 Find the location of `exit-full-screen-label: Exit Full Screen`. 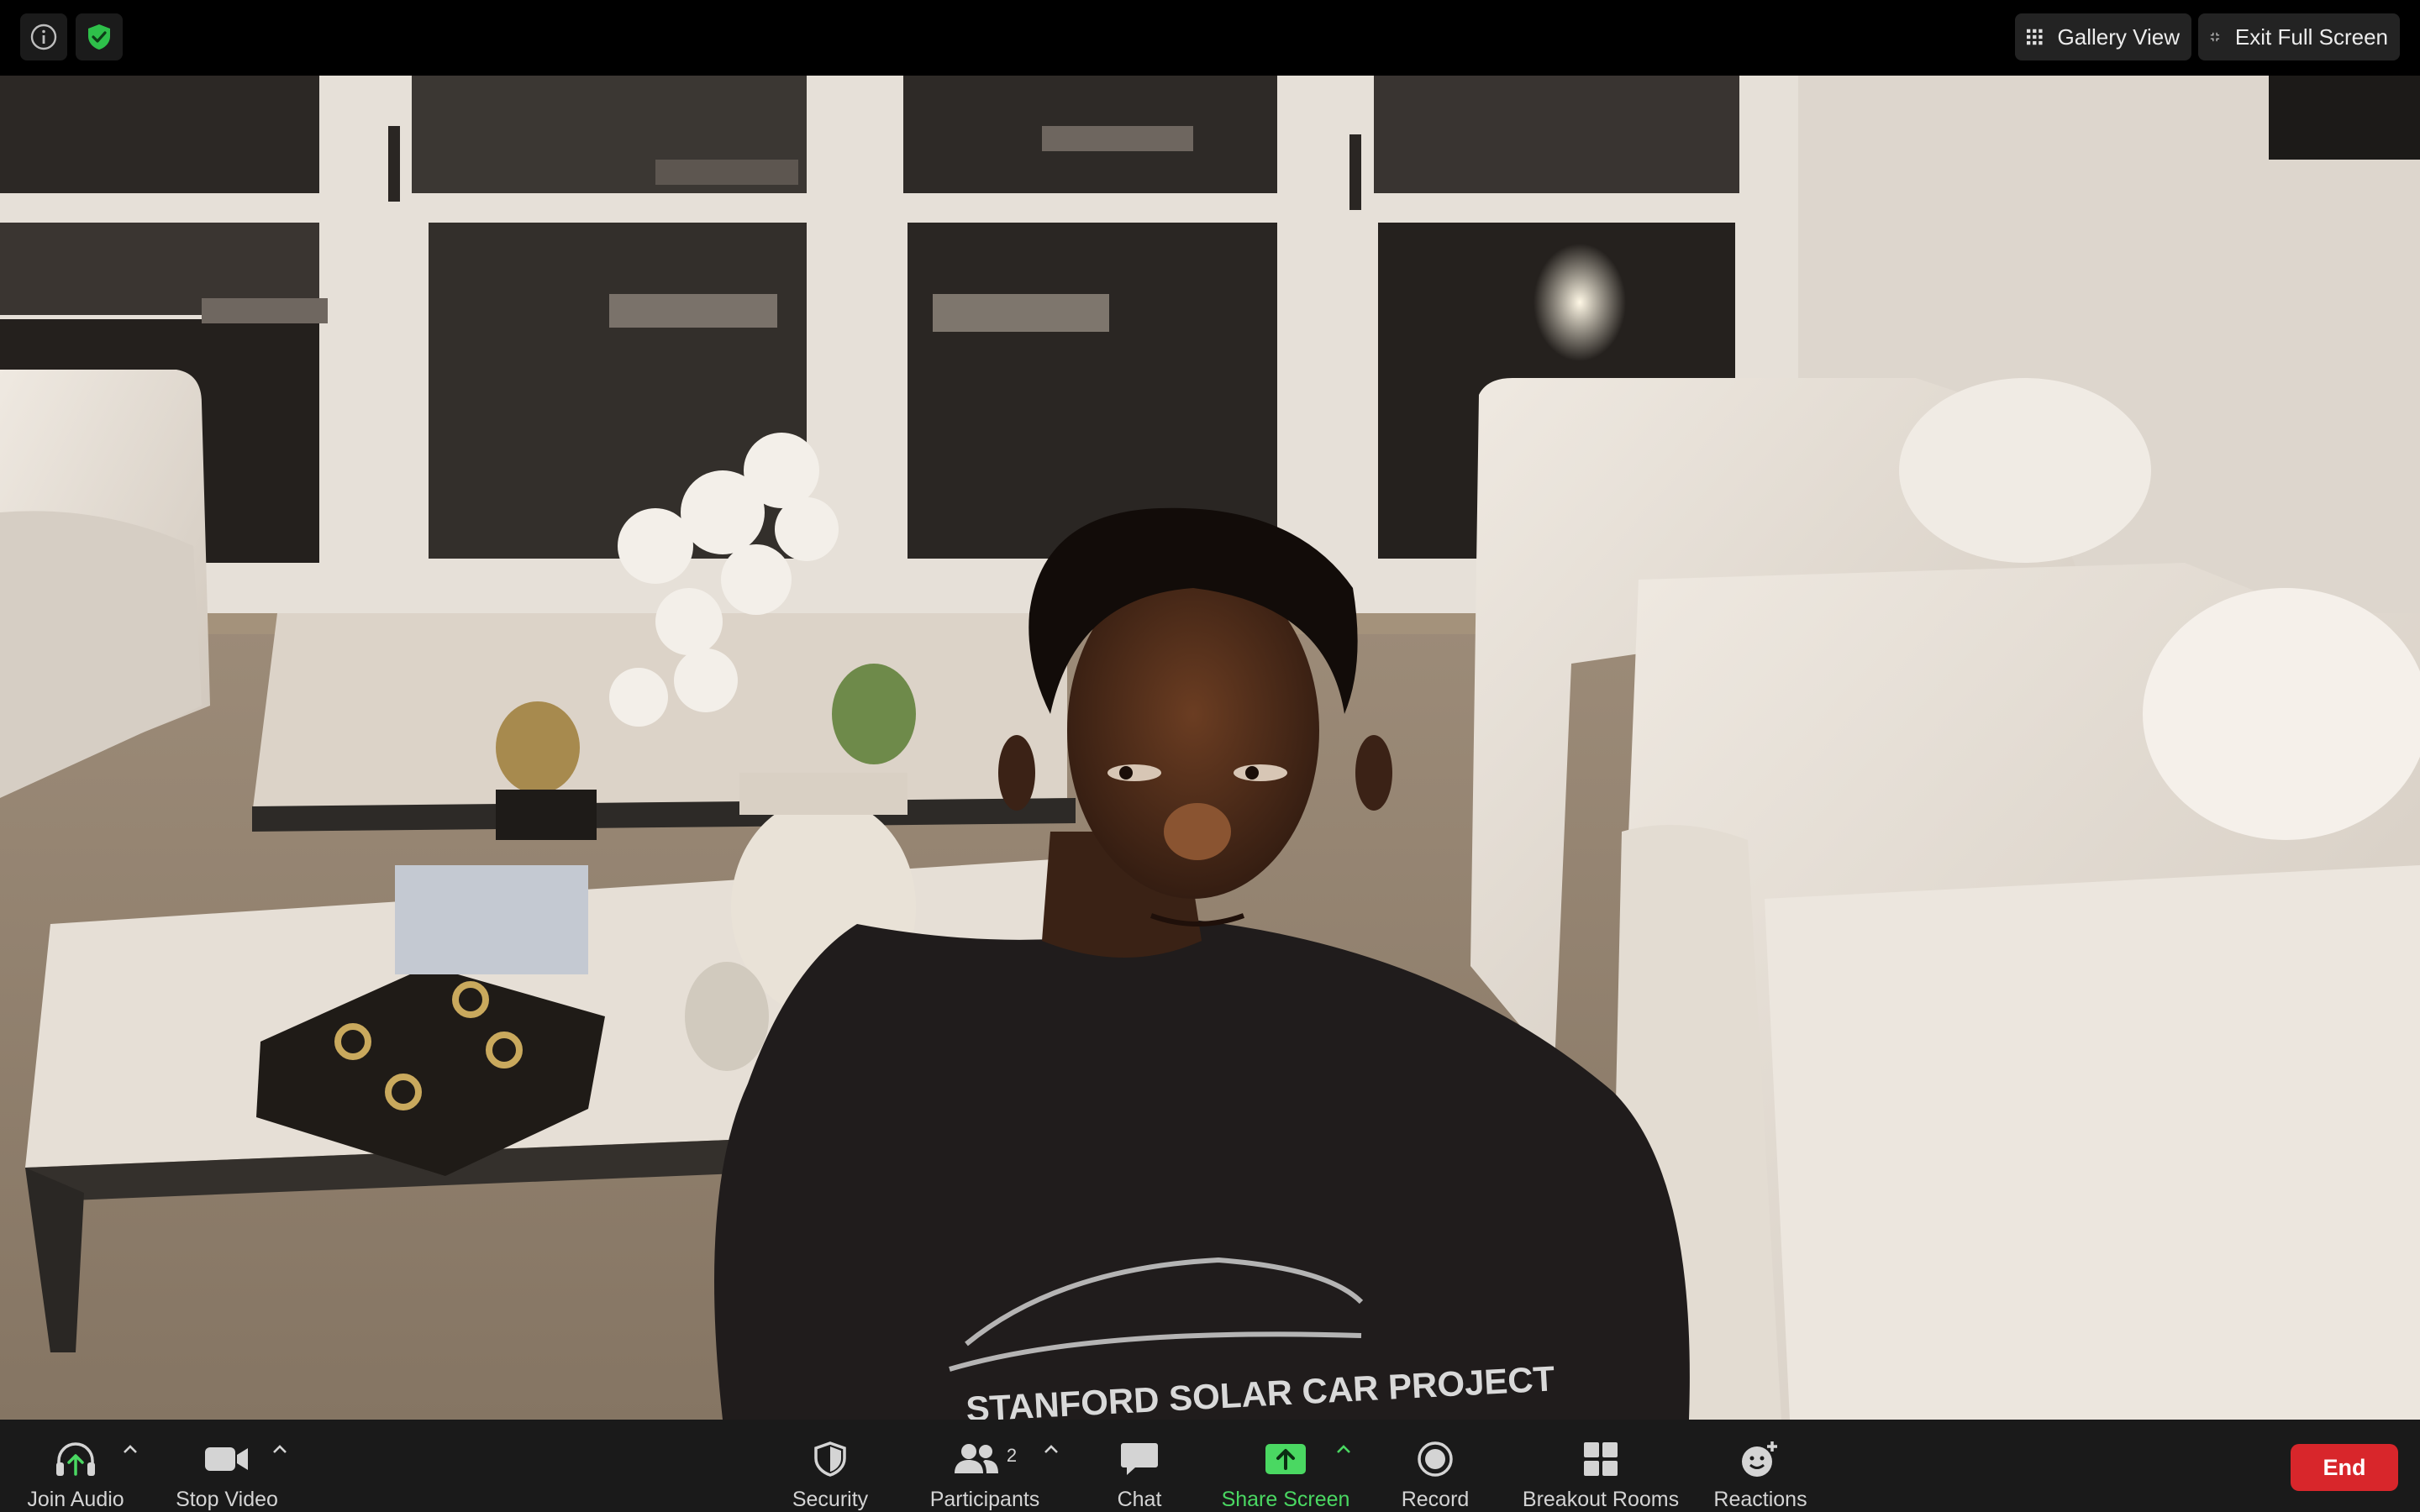

exit-full-screen-label: Exit Full Screen is located at coordinates (2311, 37).